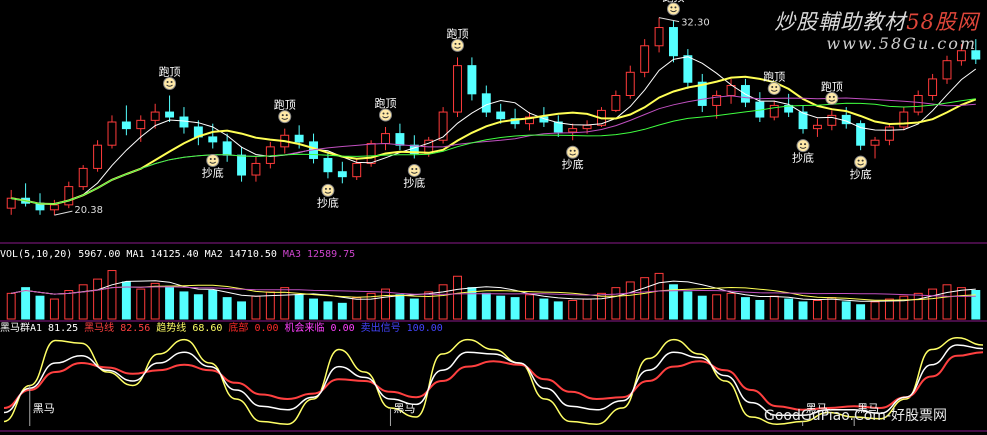  What do you see at coordinates (189, 328) in the screenshot?
I see `readout-item: 趋势线 68.60` at bounding box center [189, 328].